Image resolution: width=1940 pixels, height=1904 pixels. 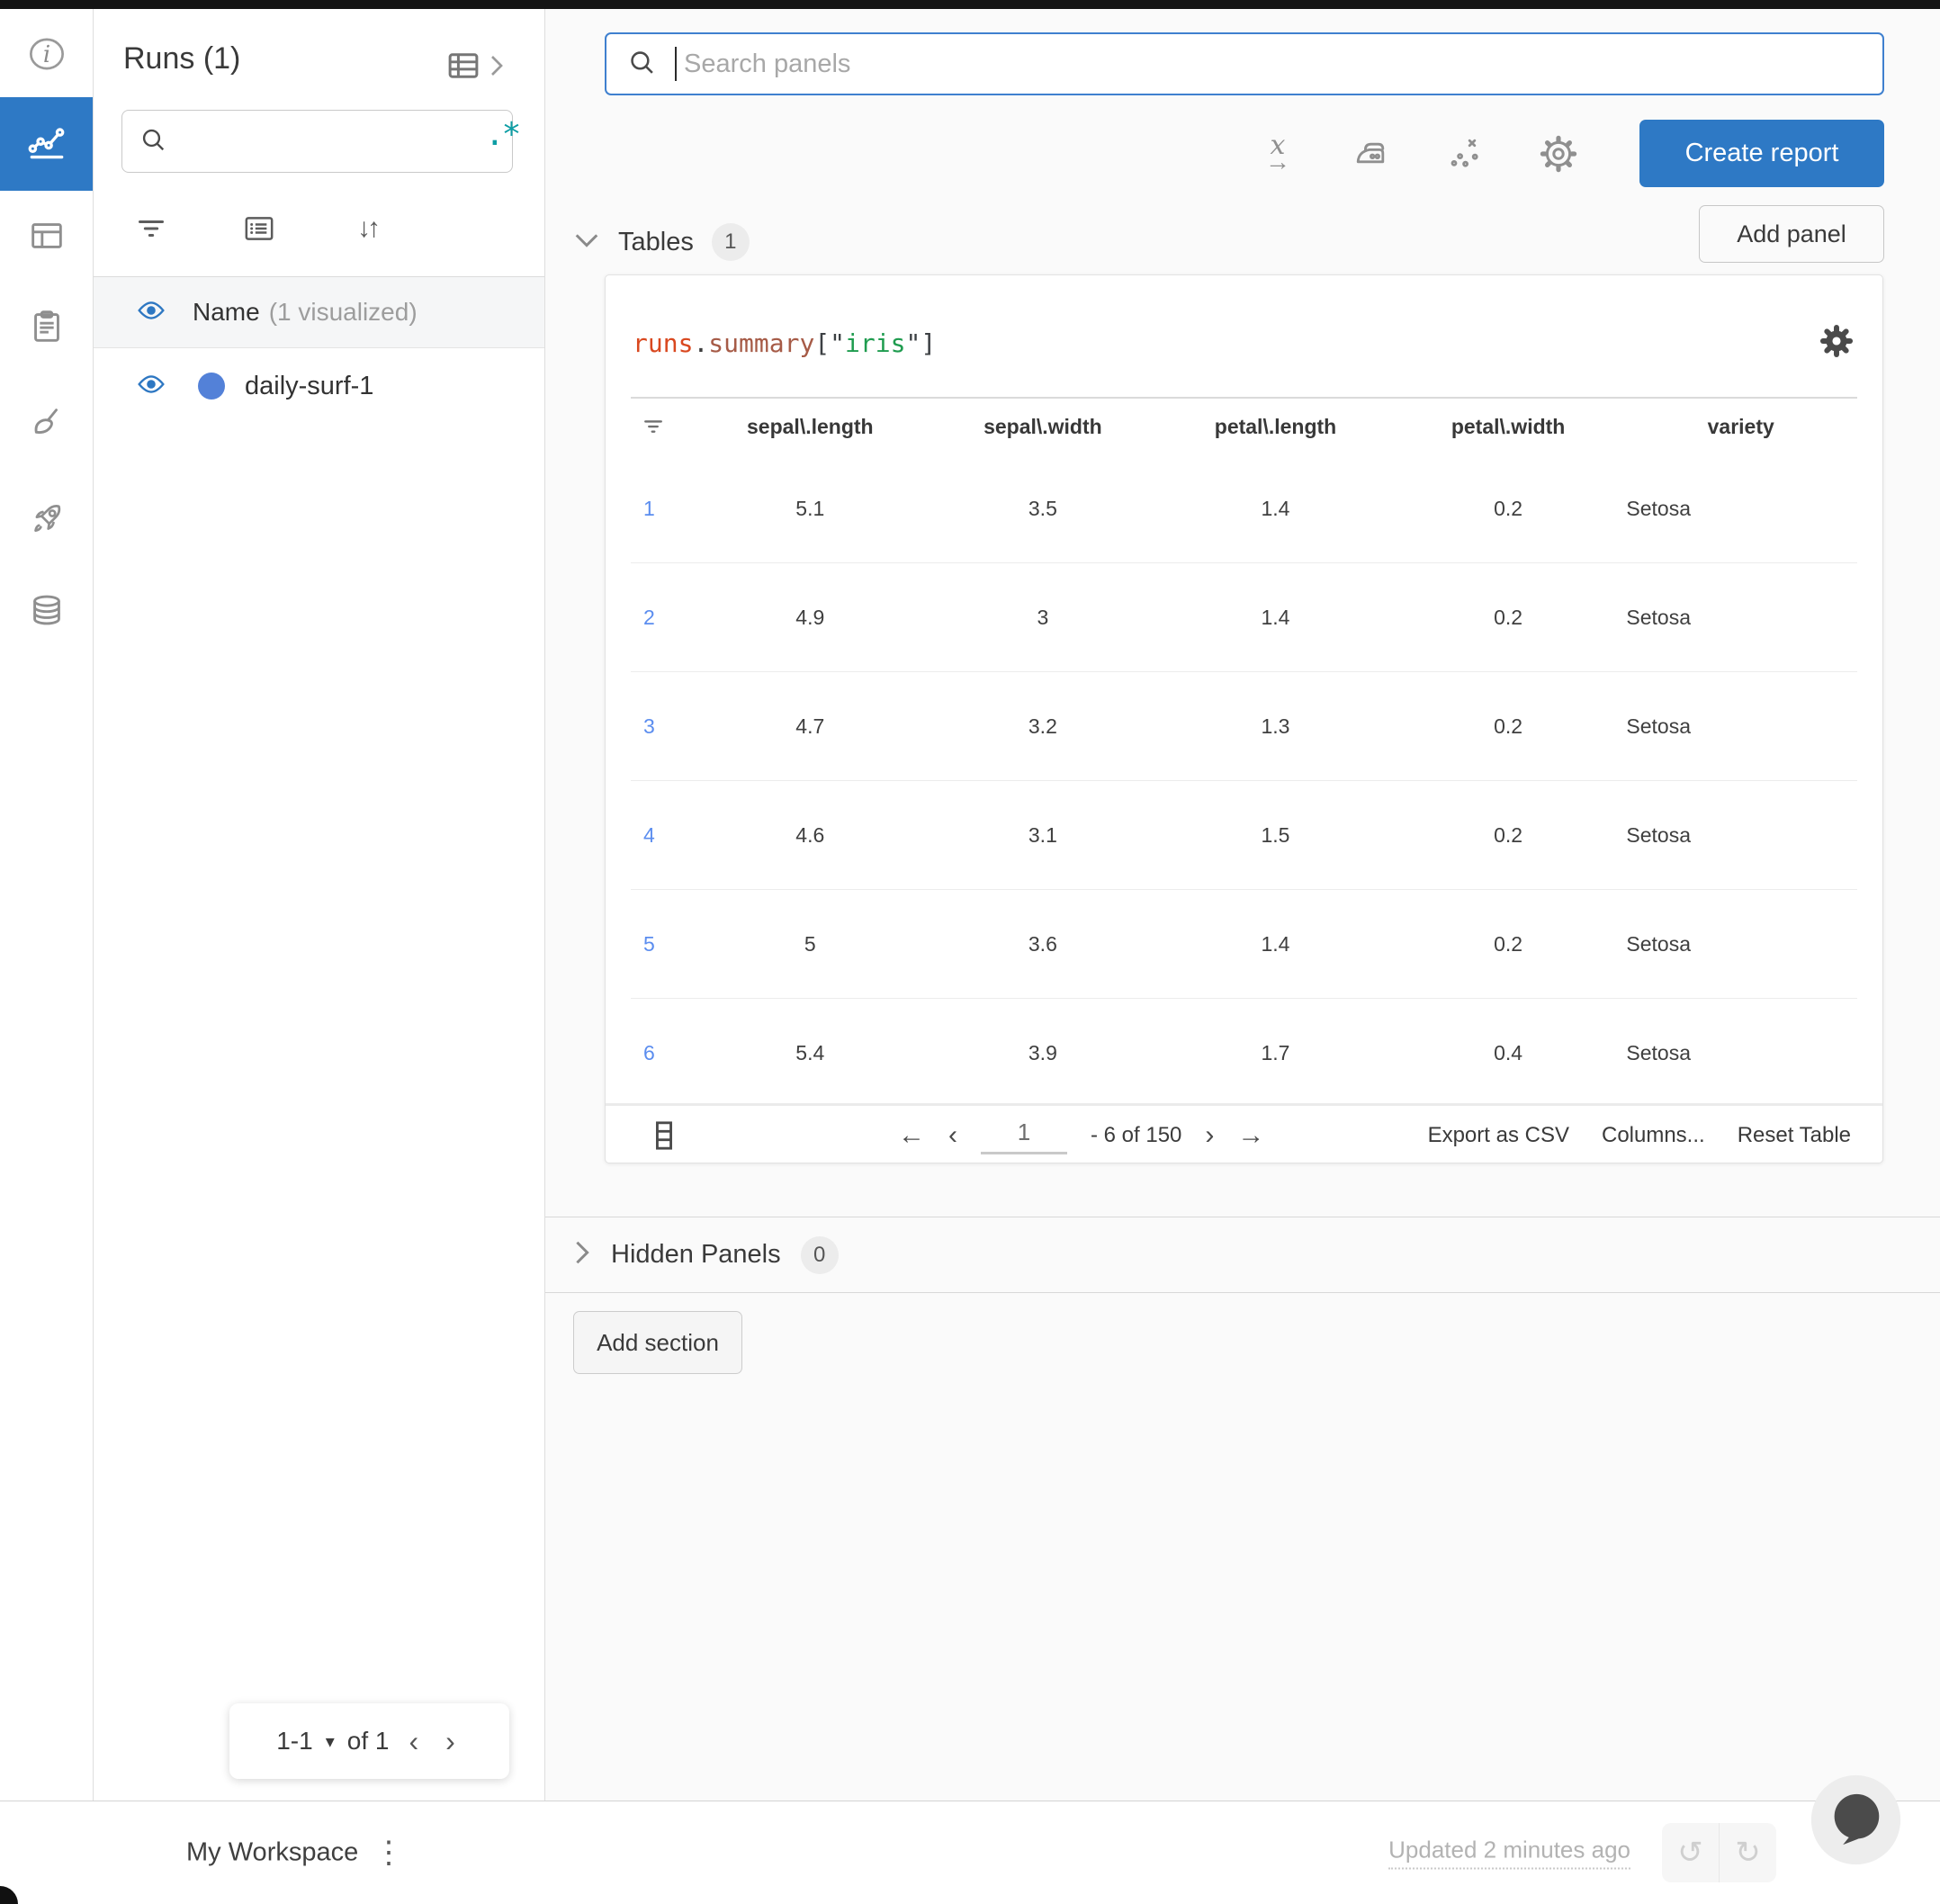 I want to click on column-view-icon, so click(x=664, y=1137).